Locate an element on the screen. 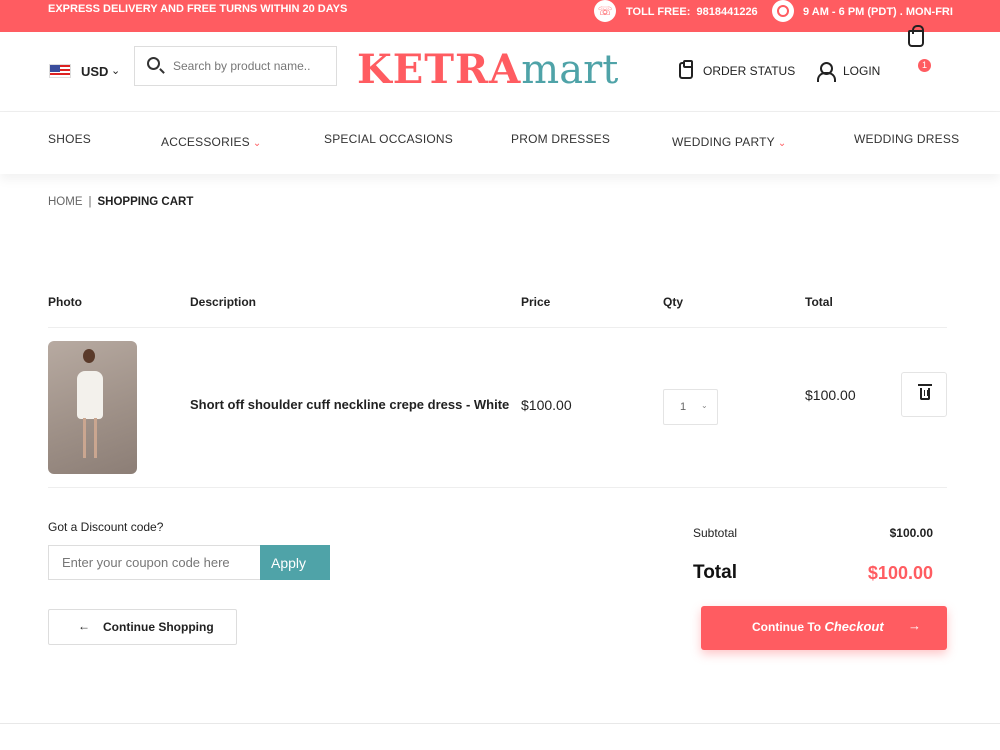  cart-icon is located at coordinates (916, 36).